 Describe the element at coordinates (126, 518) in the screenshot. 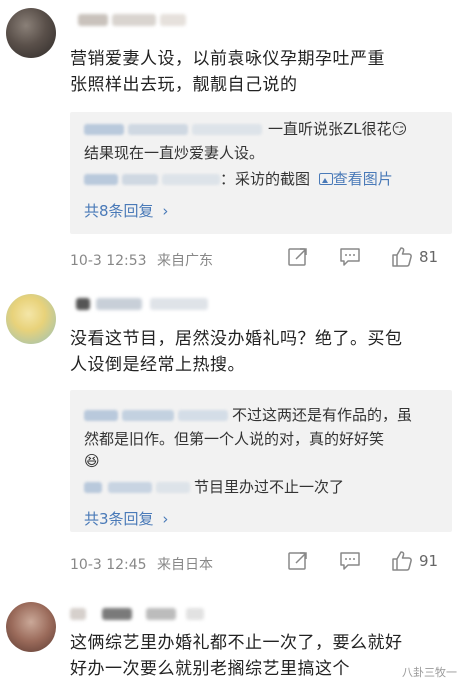

I see `more-replies-link: 共3条回复 ›` at that location.